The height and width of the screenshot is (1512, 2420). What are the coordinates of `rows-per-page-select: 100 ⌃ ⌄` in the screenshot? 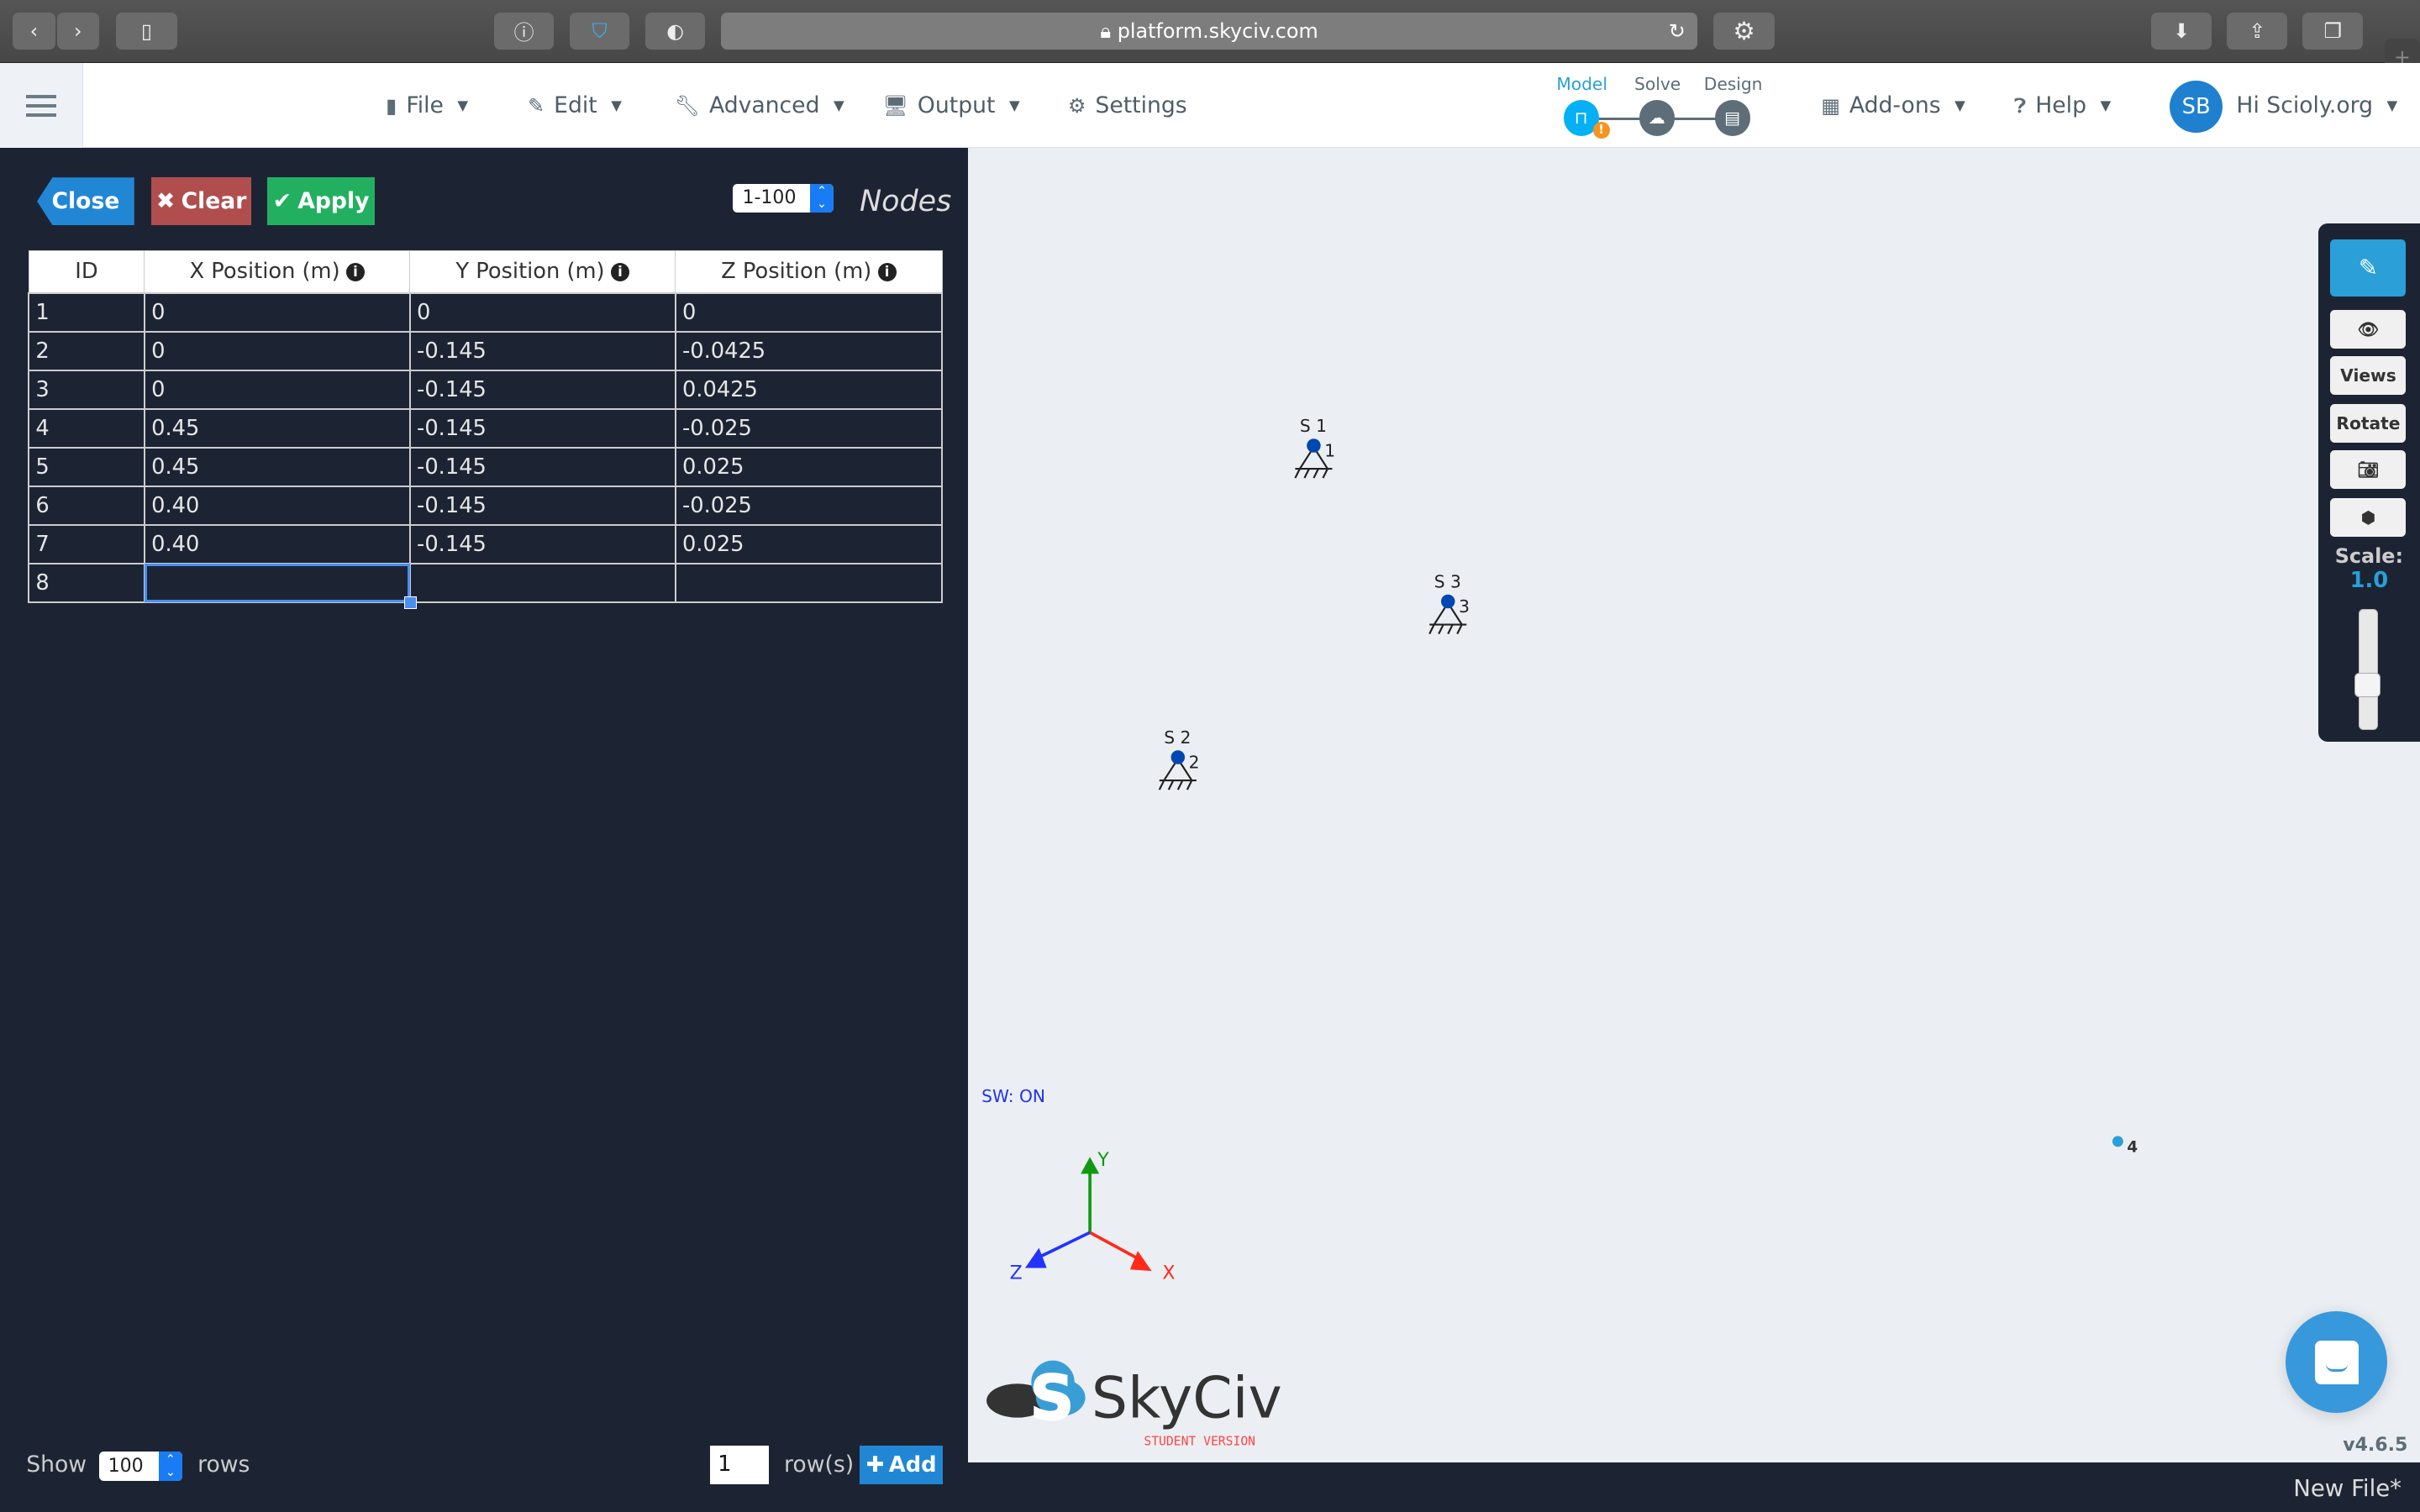 It's located at (140, 1467).